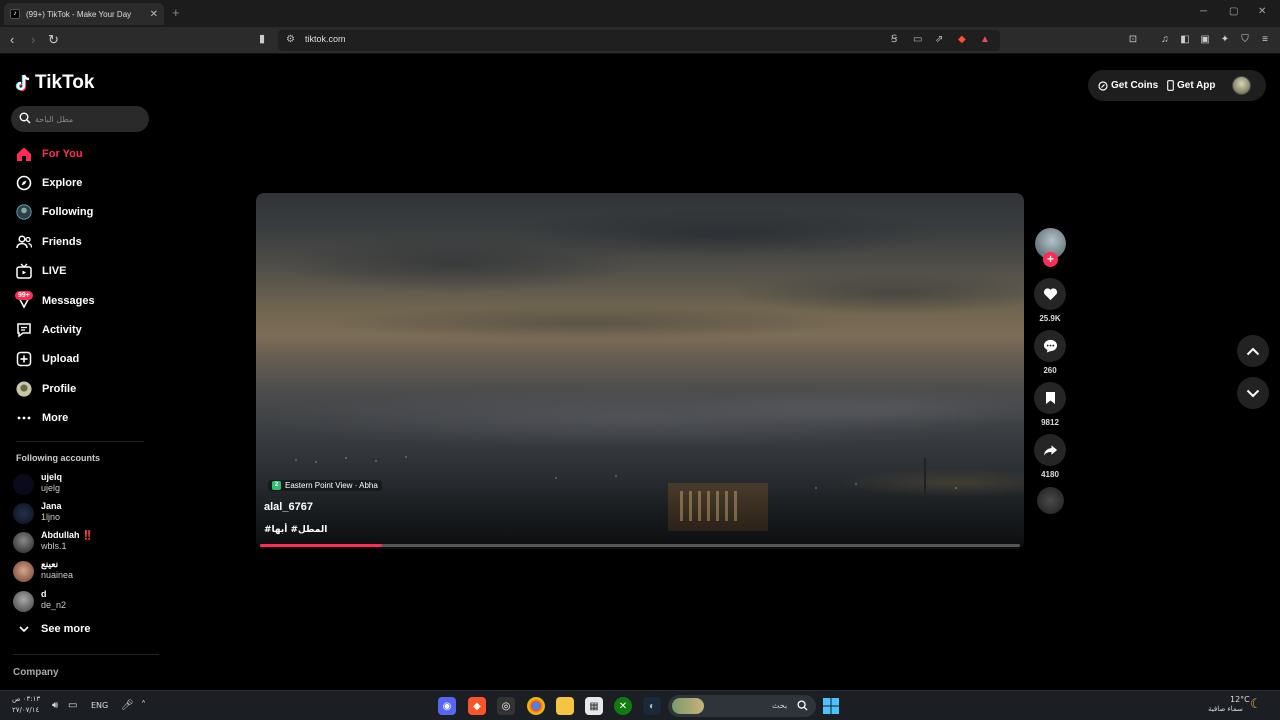 This screenshot has width=1280, height=720. What do you see at coordinates (24, 330) in the screenshot?
I see `activity-icon` at bounding box center [24, 330].